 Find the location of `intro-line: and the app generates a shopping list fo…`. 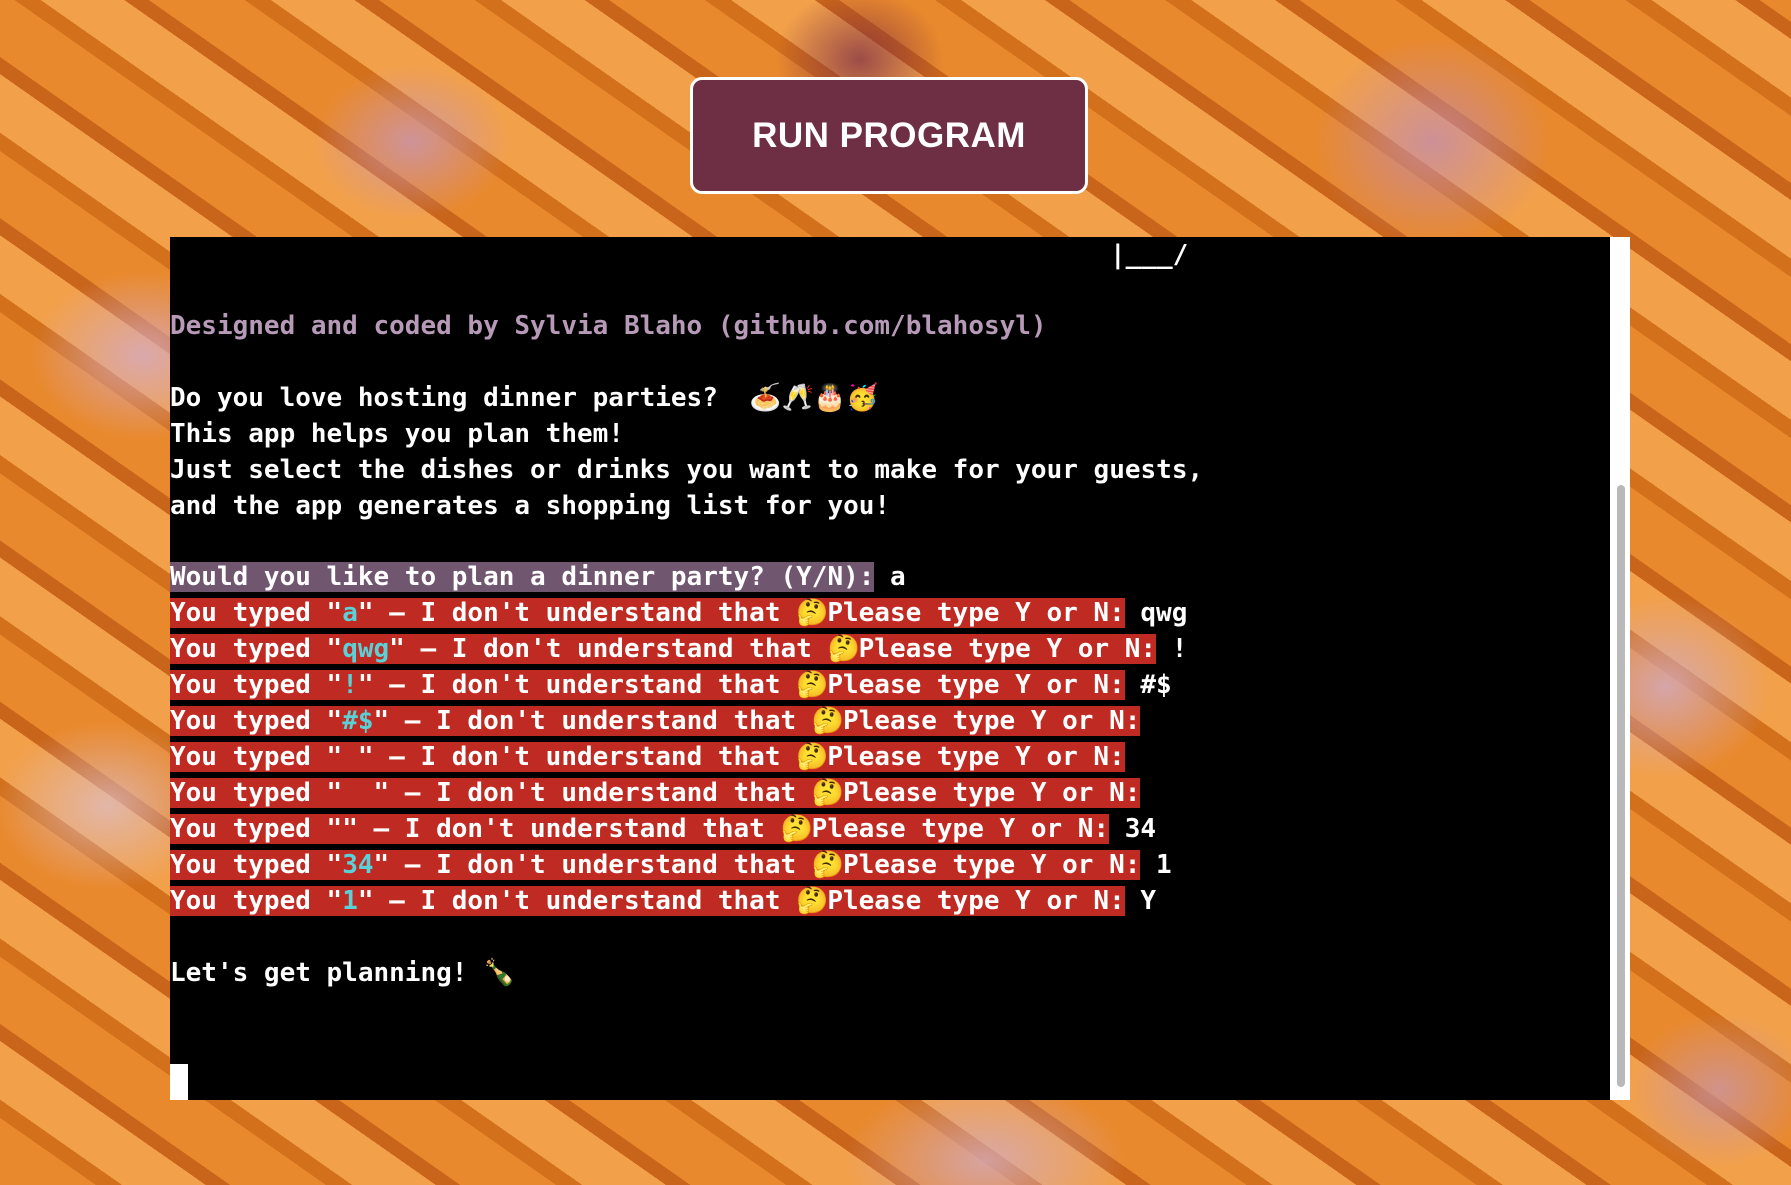

intro-line: and the app generates a shopping list fo… is located at coordinates (530, 506).